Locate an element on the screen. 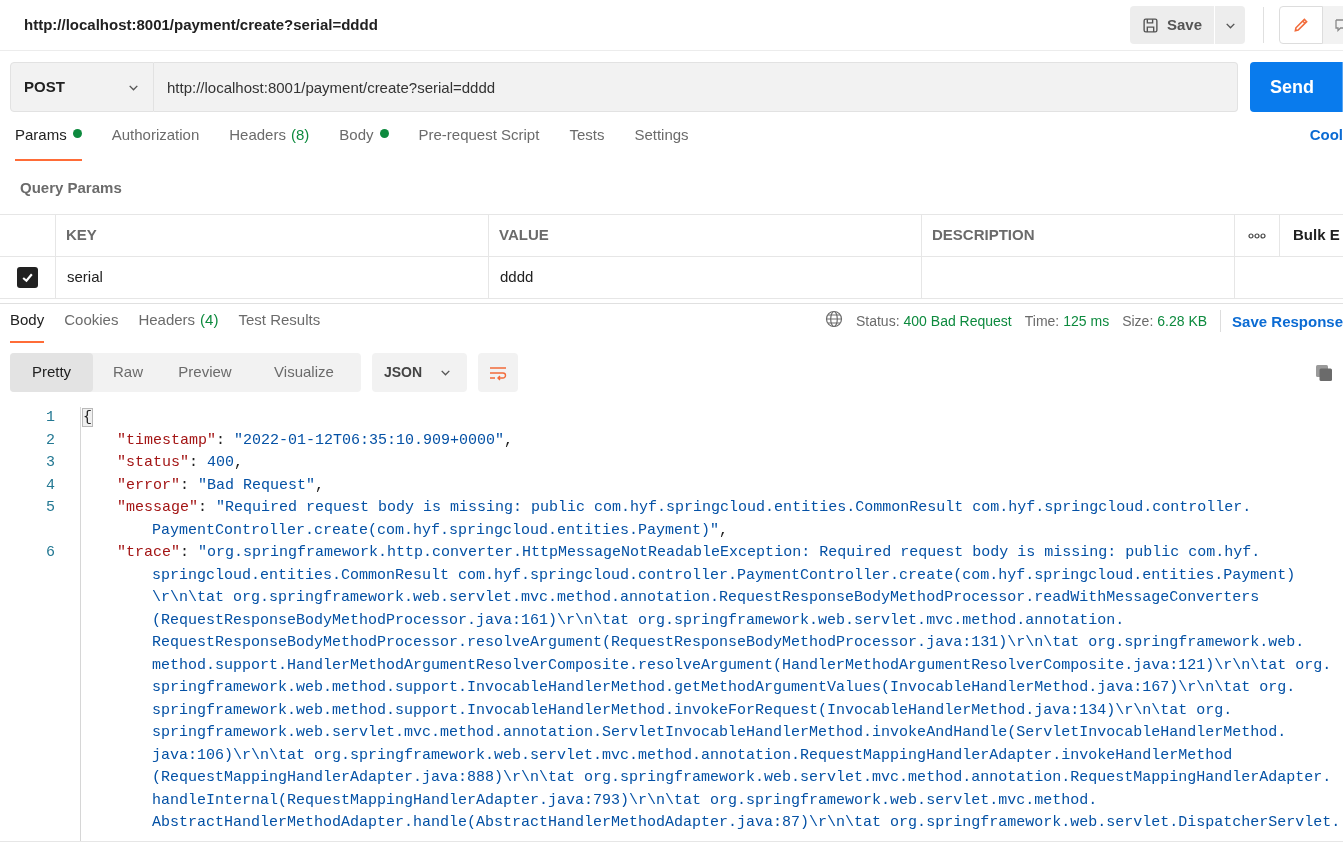  line-number: 5 is located at coordinates (50, 507).